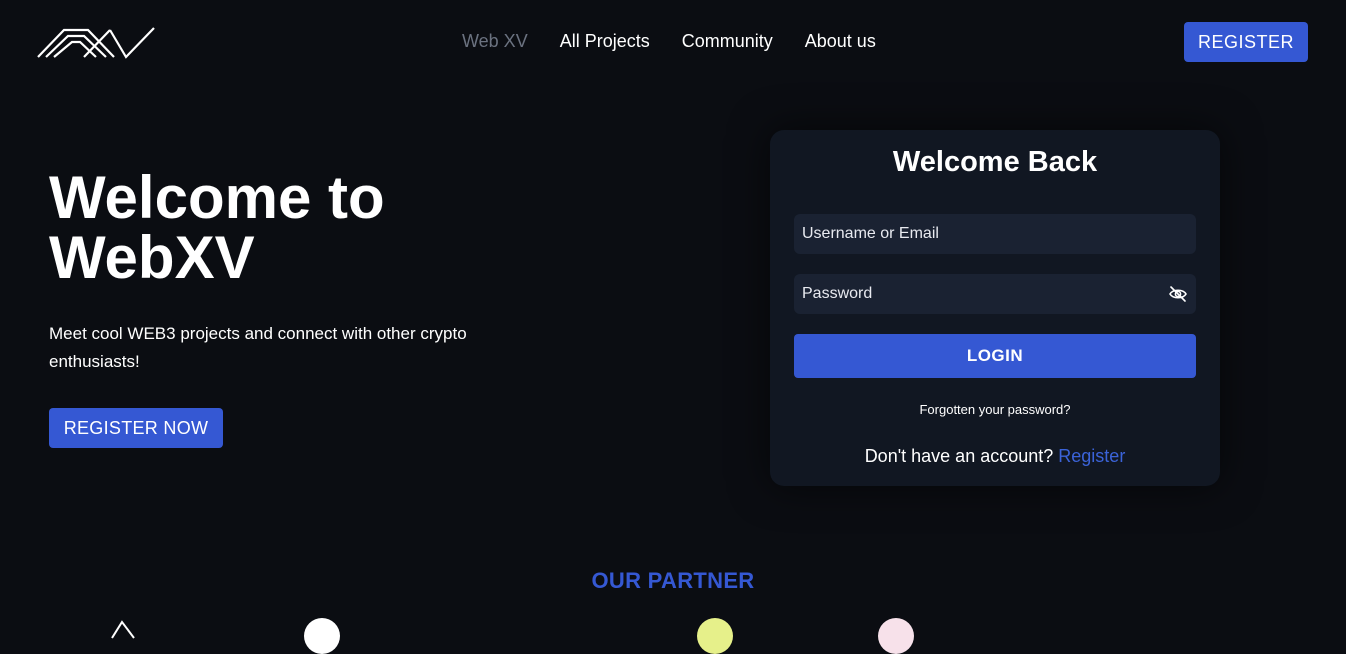 The height and width of the screenshot is (654, 1346). I want to click on login-title: Welcome Back, so click(995, 162).